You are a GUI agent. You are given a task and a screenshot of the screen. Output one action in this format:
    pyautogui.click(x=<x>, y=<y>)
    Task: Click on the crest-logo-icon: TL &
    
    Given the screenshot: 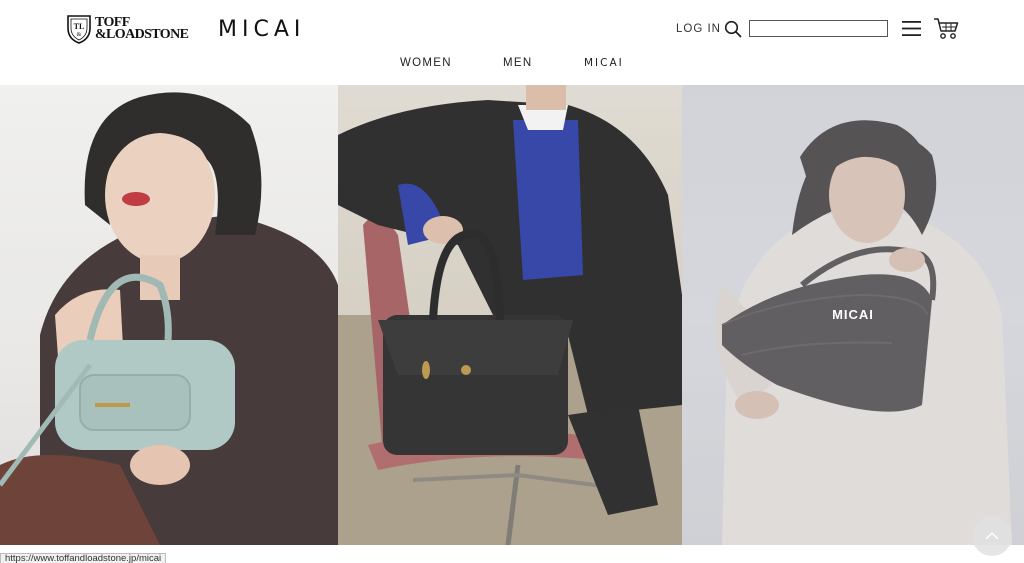 What is the action you would take?
    pyautogui.click(x=79, y=29)
    